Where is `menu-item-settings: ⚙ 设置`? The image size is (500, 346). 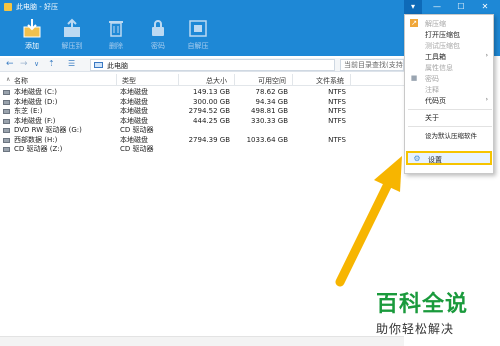
menu-item-settings: ⚙ 设置 is located at coordinates (449, 158).